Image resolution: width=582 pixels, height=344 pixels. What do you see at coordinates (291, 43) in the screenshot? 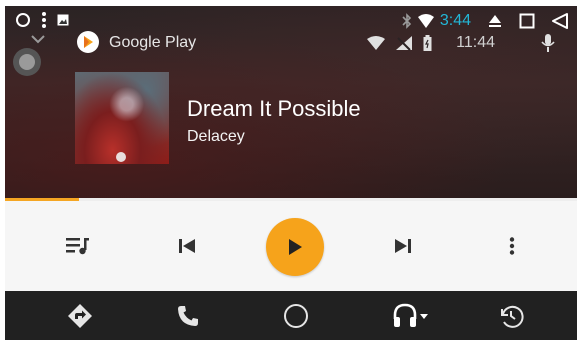
I see `app-header: Google Play 11:44` at bounding box center [291, 43].